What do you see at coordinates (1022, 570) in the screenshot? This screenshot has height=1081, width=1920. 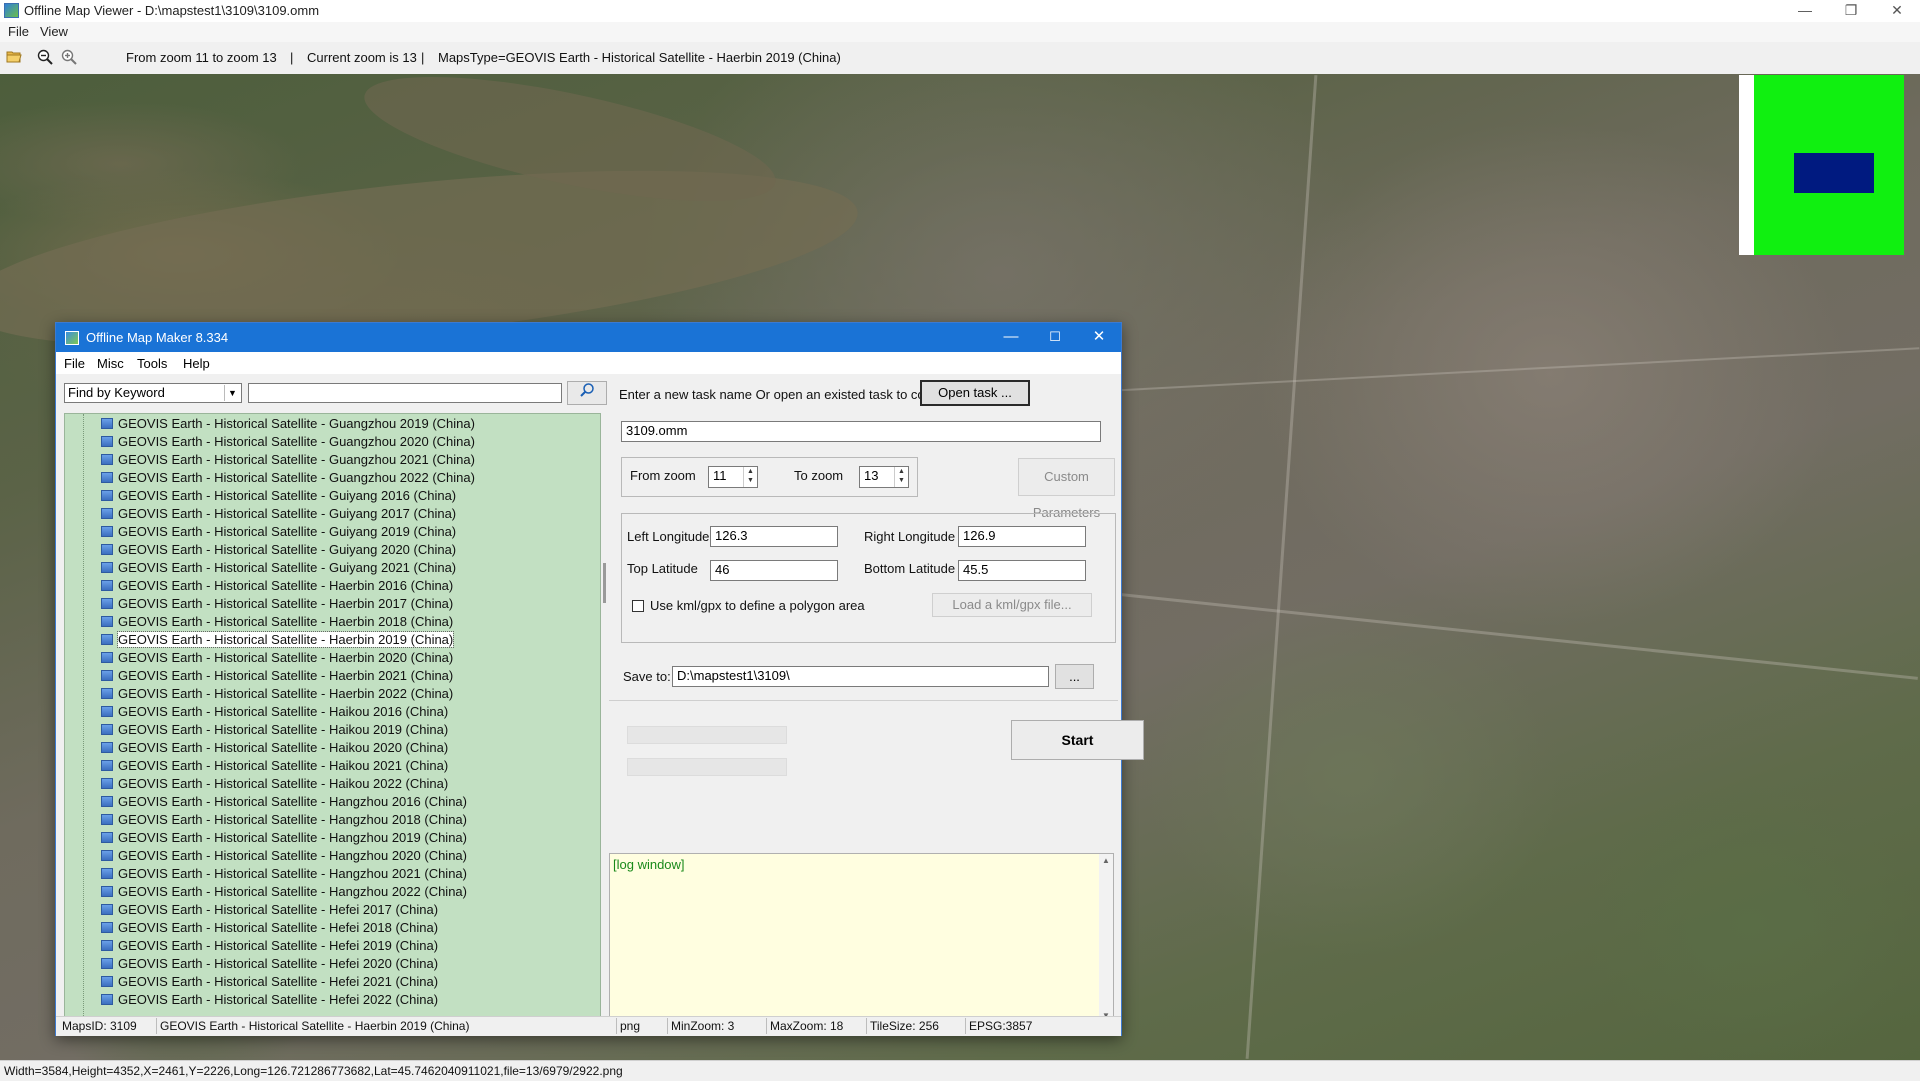 I see `bottom-latitude-input: 45.5` at bounding box center [1022, 570].